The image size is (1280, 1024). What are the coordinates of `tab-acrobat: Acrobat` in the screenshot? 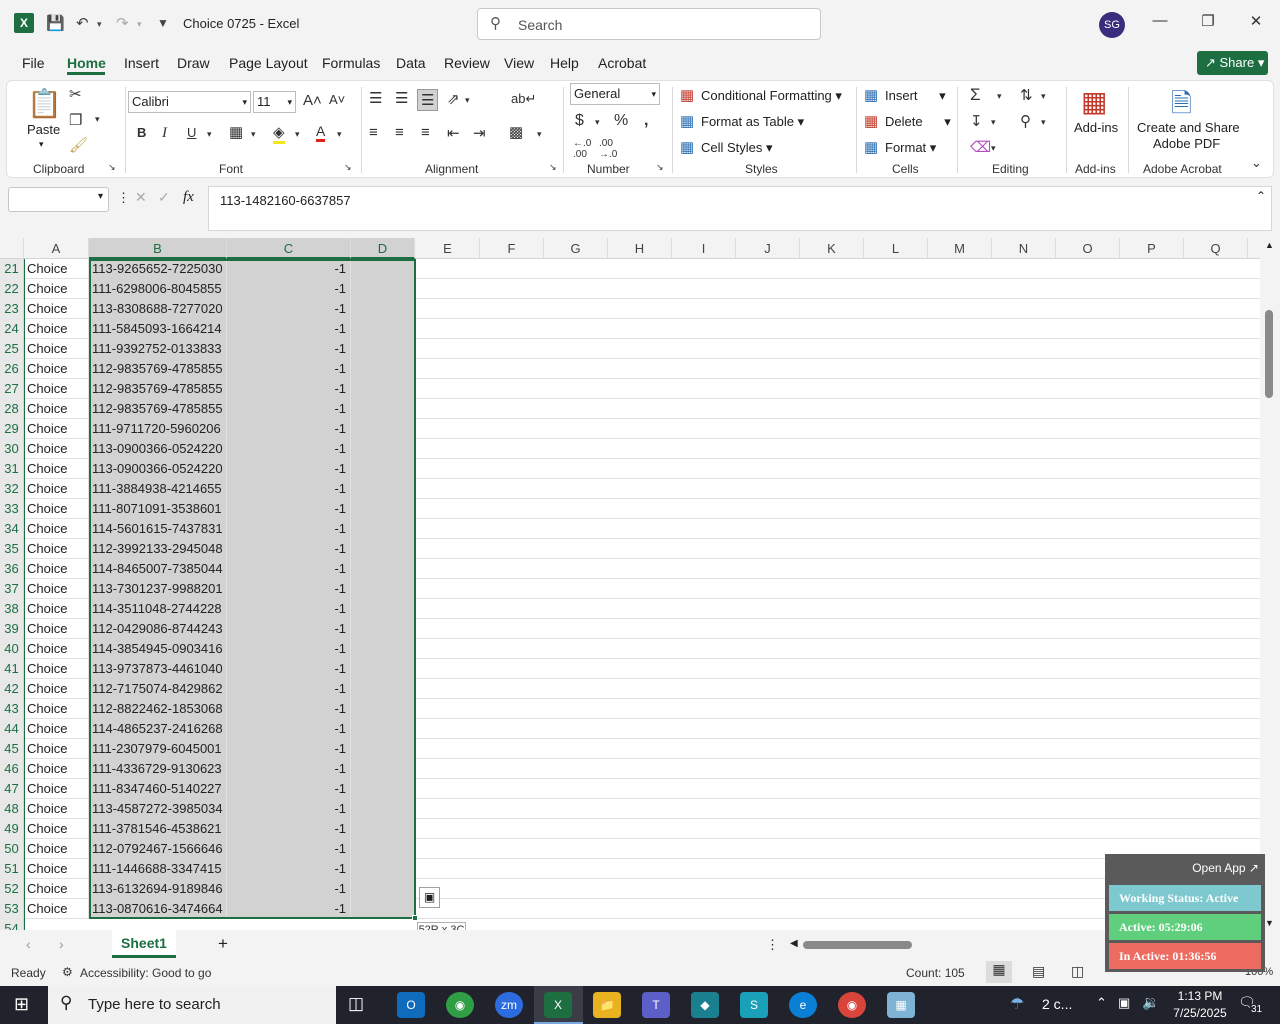 It's located at (622, 63).